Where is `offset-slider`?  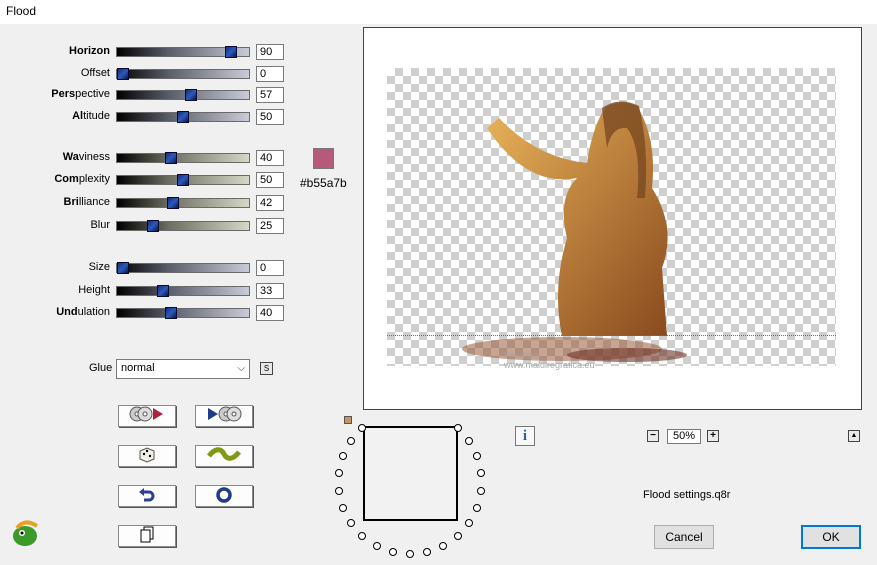 offset-slider is located at coordinates (183, 74).